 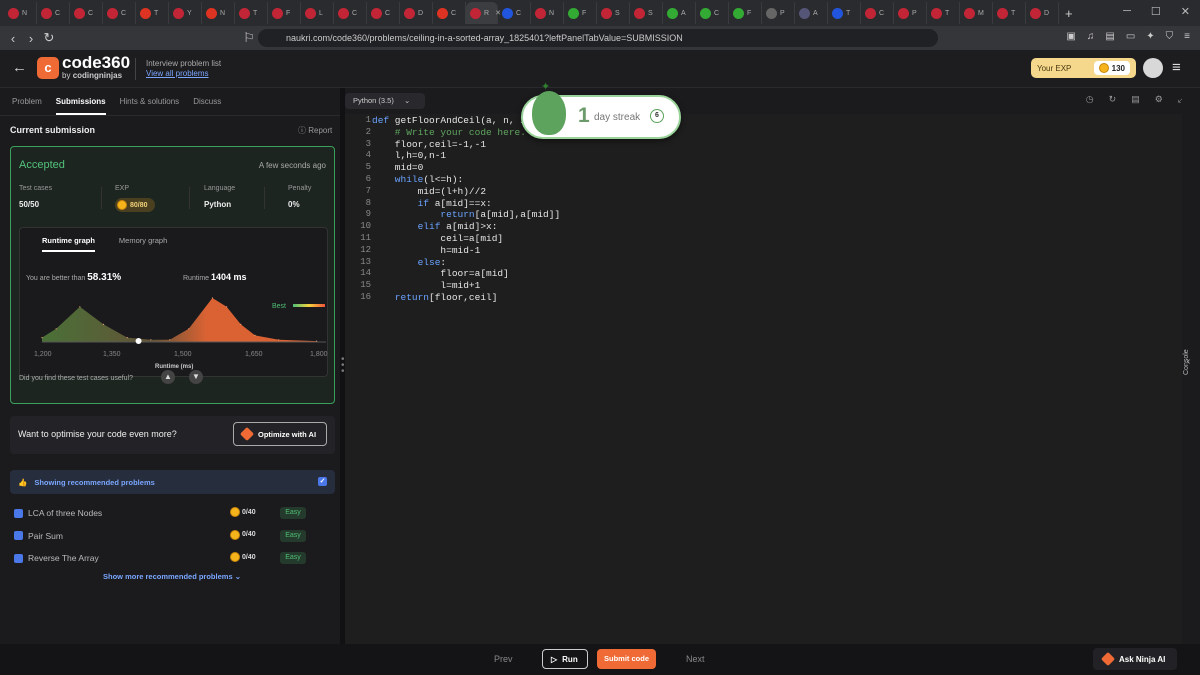 I want to click on thumbs-up-icon: ▲, so click(x=168, y=377).